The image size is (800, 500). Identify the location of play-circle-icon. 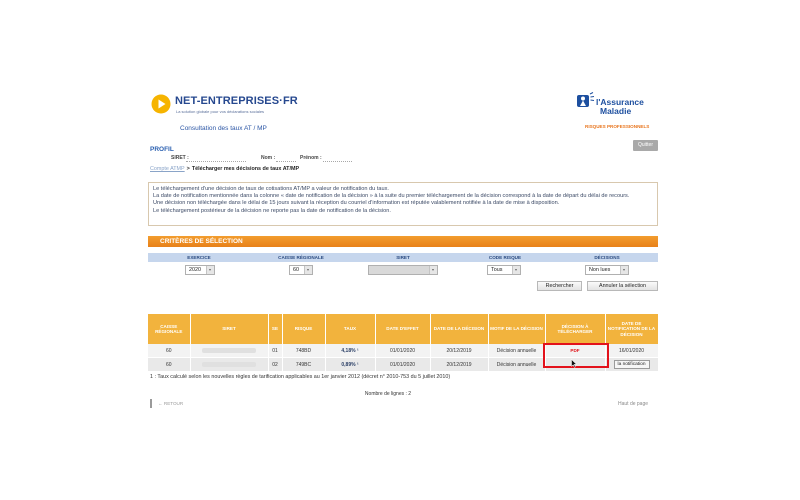
(161, 104).